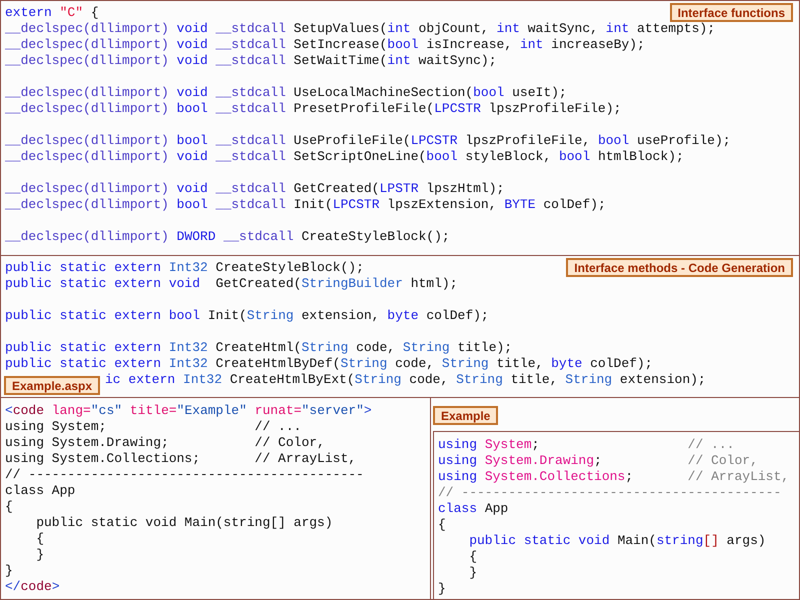 The height and width of the screenshot is (600, 800). Describe the element at coordinates (286, 93) in the screenshot. I see `code-line: __declspec(dllimport) void __stdcall UseLocalMachineSection(bool useIt);` at that location.